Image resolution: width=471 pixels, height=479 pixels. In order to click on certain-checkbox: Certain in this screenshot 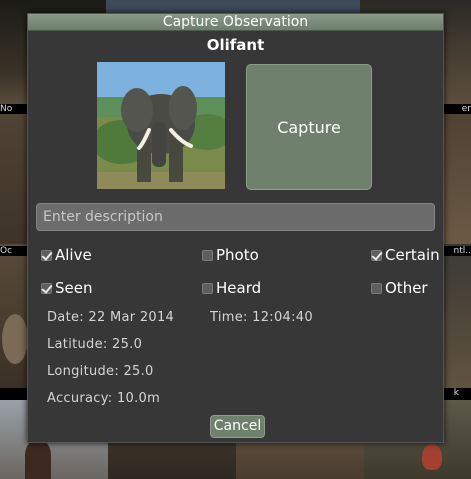, I will do `click(405, 255)`.